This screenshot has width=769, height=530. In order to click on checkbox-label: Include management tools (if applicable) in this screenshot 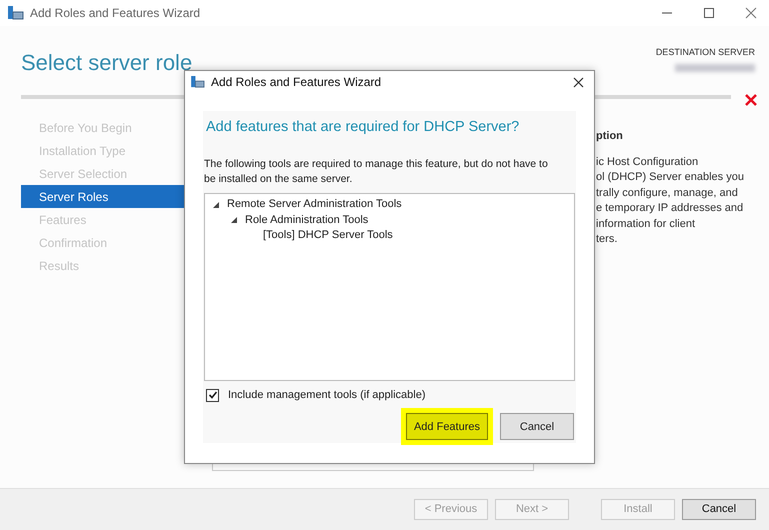, I will do `click(327, 395)`.